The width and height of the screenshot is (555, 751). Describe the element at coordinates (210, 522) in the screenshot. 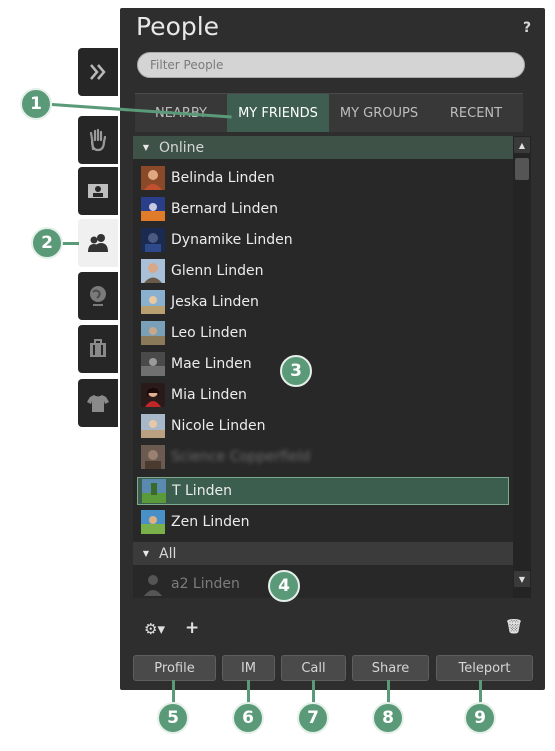

I see `friend-name: Zen Linden` at that location.